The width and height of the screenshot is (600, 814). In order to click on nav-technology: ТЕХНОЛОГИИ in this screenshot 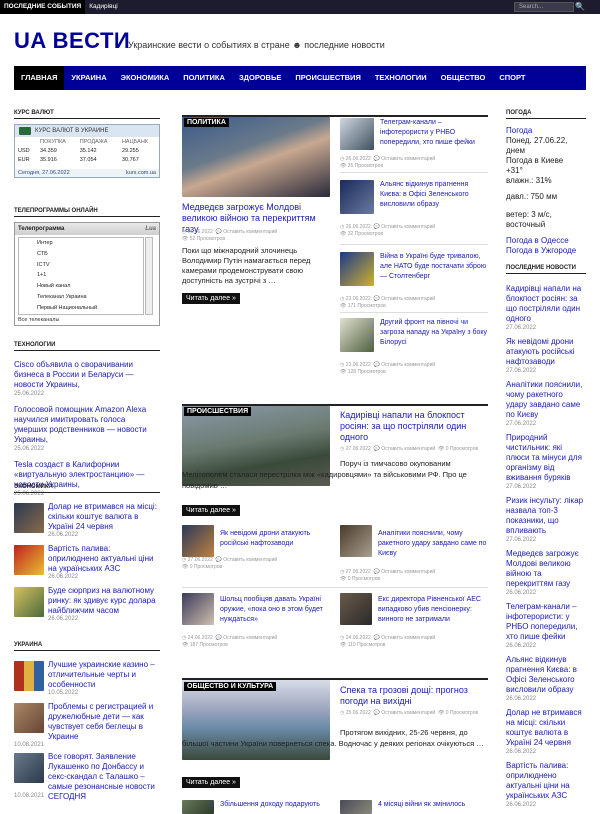, I will do `click(401, 78)`.